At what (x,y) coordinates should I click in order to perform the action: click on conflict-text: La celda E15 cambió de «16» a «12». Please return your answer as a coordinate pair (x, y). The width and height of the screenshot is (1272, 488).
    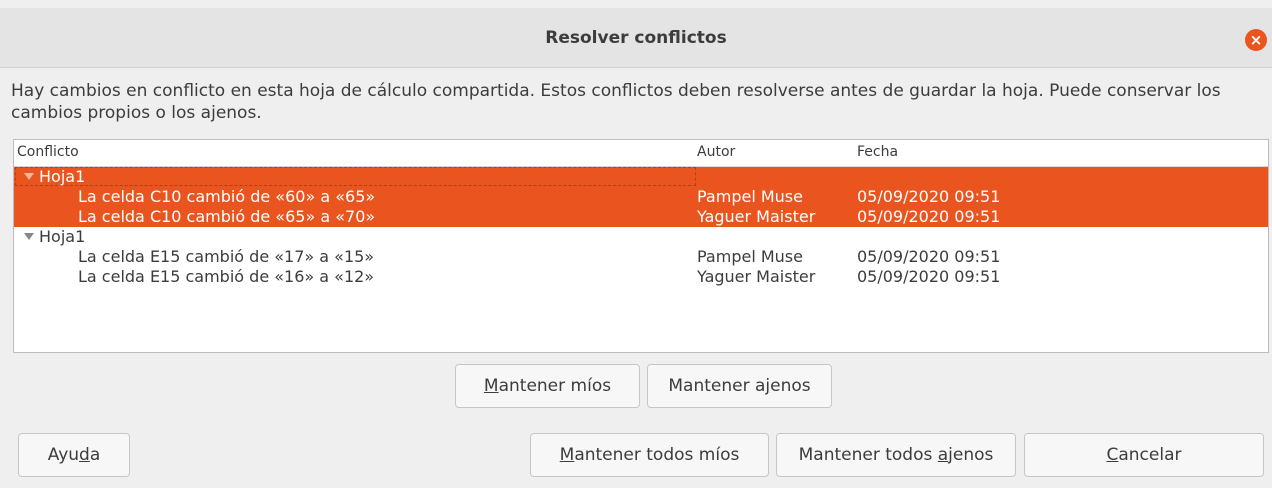
    Looking at the image, I should click on (226, 276).